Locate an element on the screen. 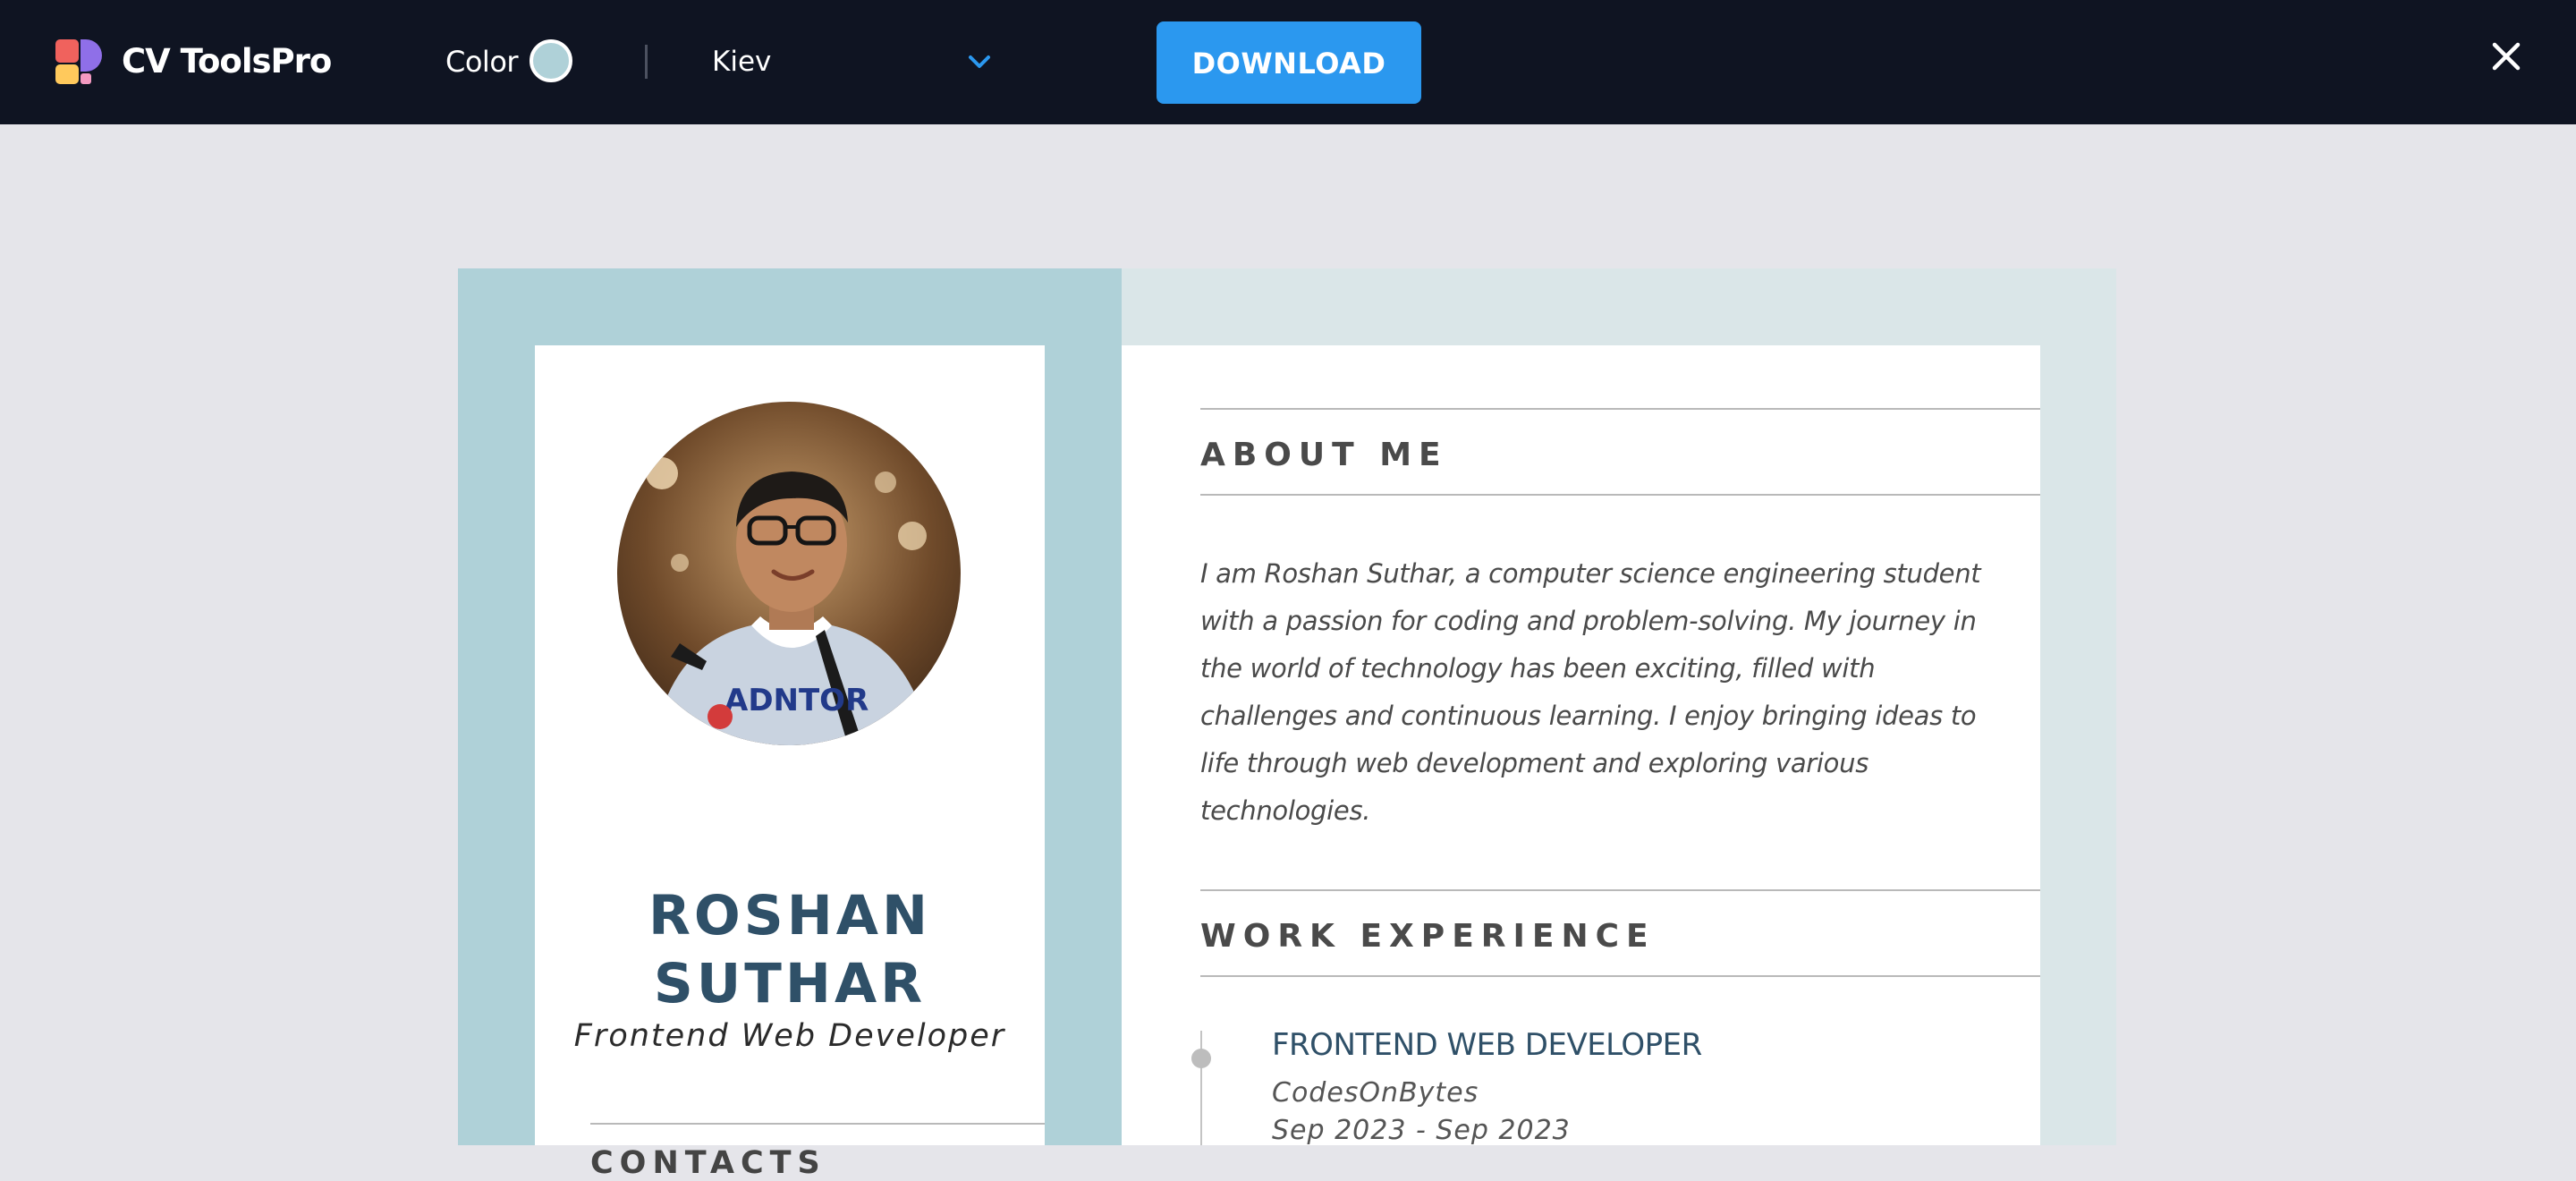  work-divider-top is located at coordinates (1620, 890).